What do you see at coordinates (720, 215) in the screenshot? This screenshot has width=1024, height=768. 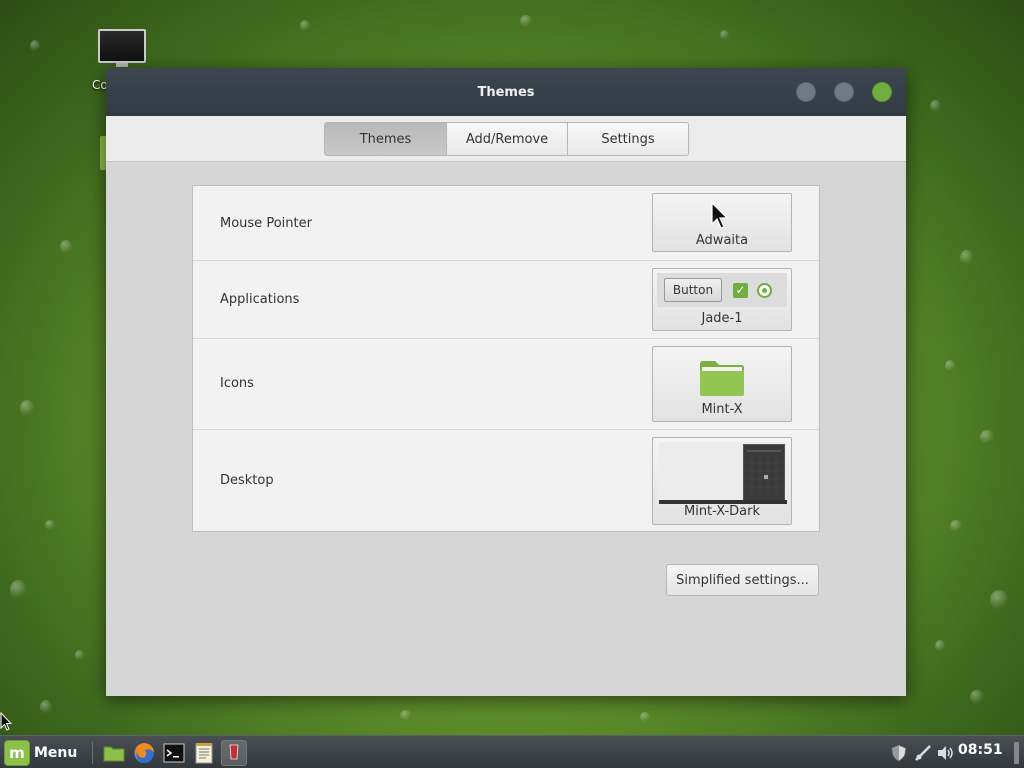 I see `cursor-preview-icon` at bounding box center [720, 215].